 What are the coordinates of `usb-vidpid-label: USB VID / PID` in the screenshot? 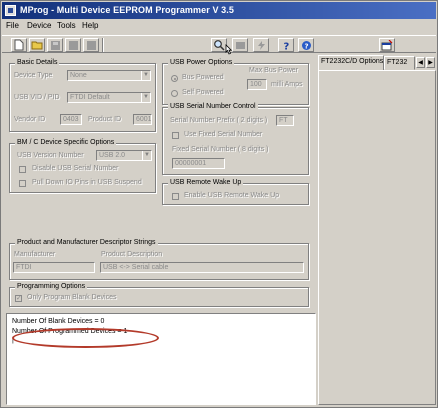 It's located at (37, 97).